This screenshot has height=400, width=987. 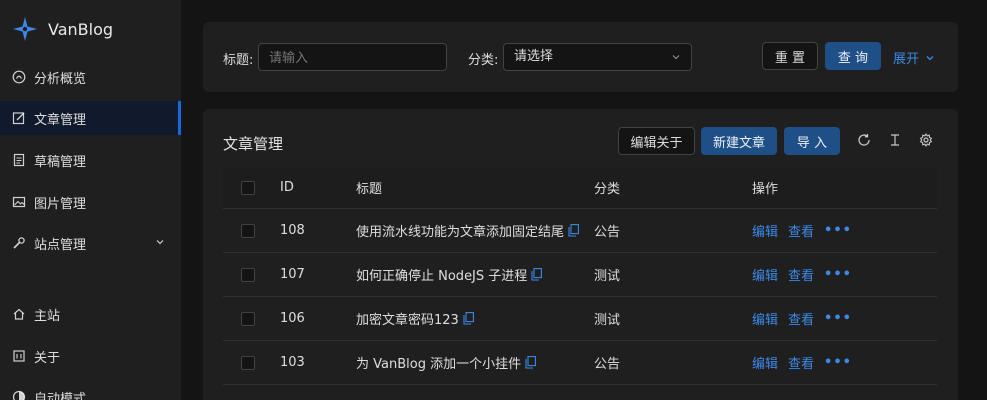 I want to click on search-button: 查 询, so click(x=853, y=56).